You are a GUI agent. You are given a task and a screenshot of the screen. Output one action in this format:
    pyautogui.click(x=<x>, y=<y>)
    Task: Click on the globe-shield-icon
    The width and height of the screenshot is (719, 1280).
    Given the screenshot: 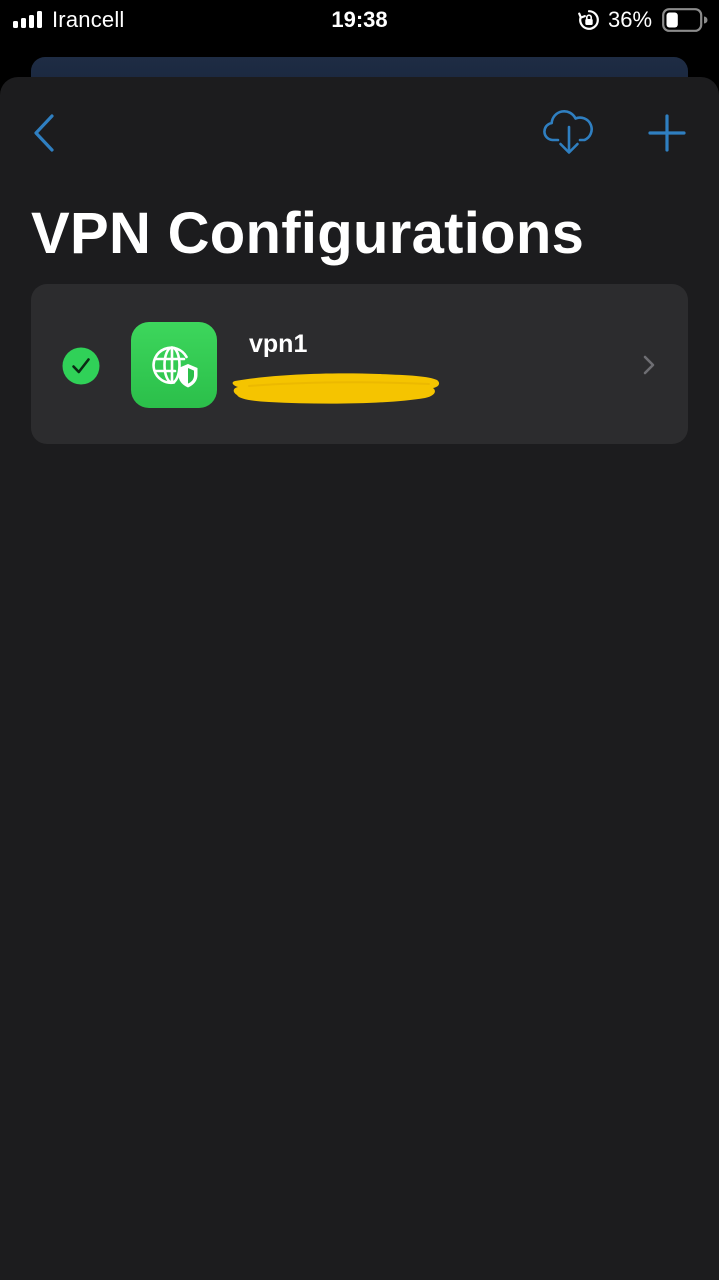 What is the action you would take?
    pyautogui.click(x=175, y=367)
    